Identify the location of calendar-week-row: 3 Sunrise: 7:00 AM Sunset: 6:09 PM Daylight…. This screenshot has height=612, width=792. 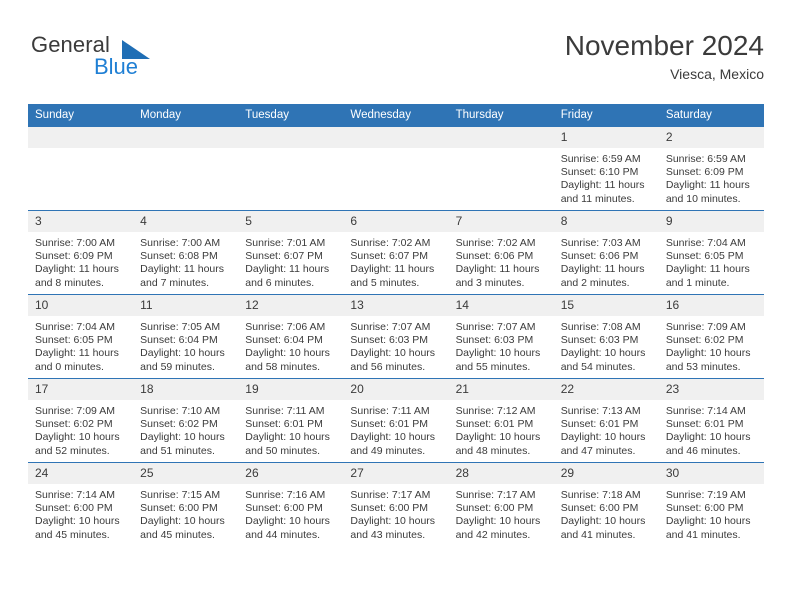
(396, 252).